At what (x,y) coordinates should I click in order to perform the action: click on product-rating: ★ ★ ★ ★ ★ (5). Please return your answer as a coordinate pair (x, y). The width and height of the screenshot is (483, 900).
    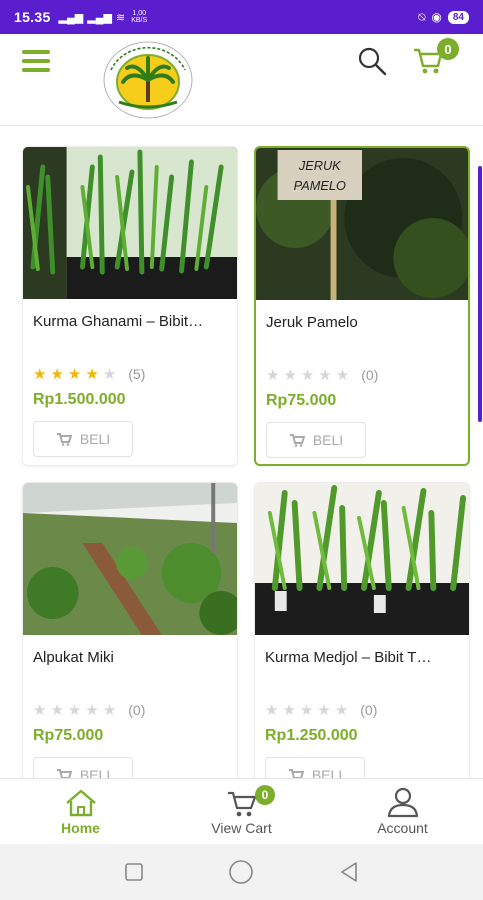
    Looking at the image, I should click on (89, 374).